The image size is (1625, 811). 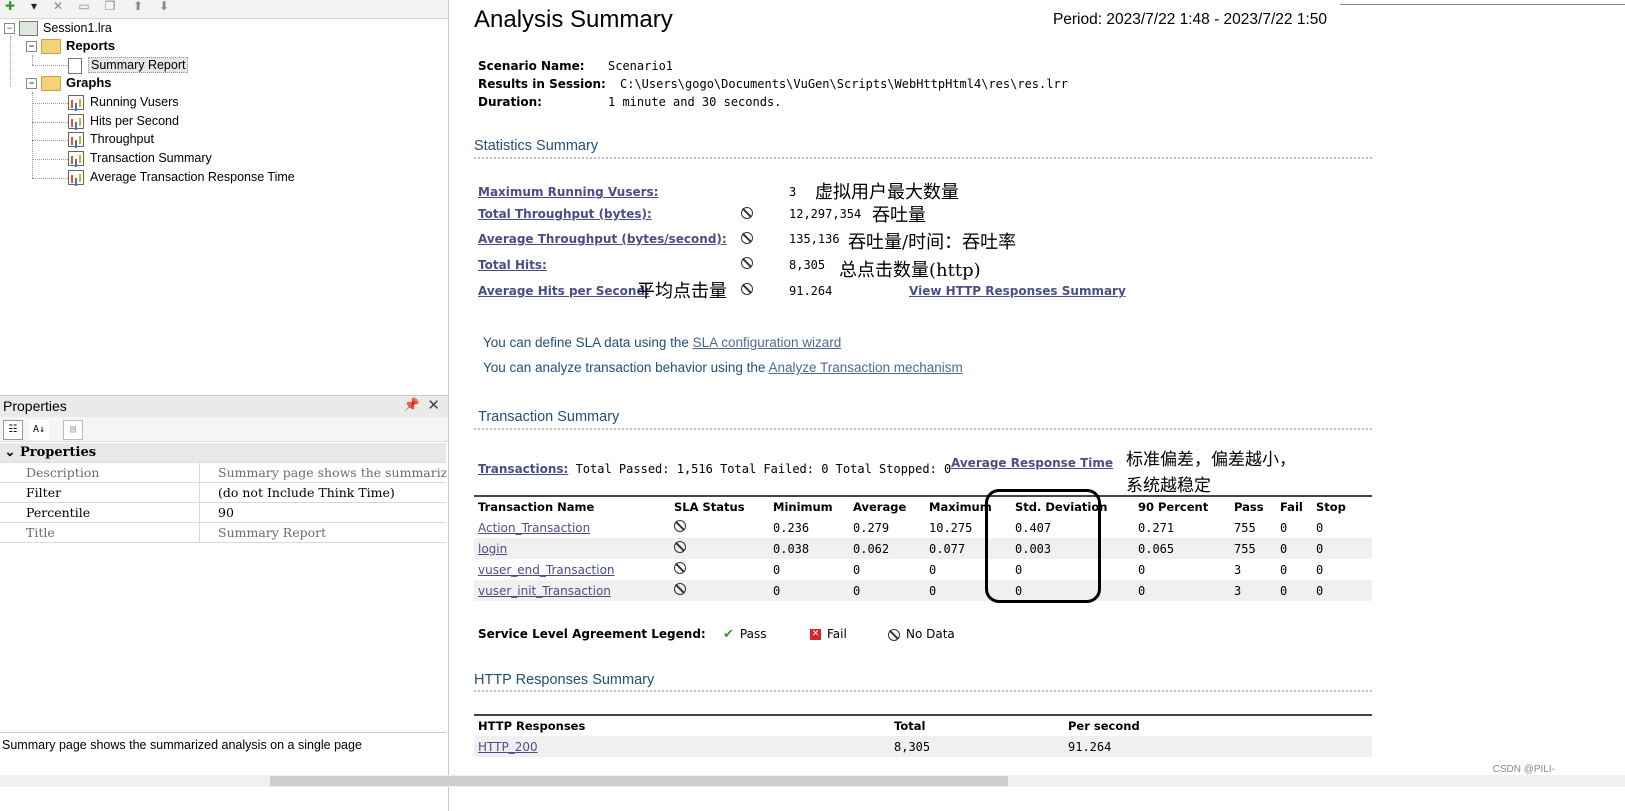 What do you see at coordinates (542, 84) in the screenshot?
I see `results-label: Results in Session:` at bounding box center [542, 84].